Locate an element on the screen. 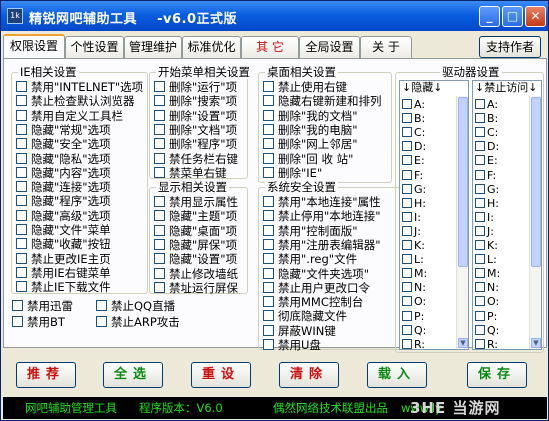  hide-drive-checkbox-1: B: is located at coordinates (413, 118).